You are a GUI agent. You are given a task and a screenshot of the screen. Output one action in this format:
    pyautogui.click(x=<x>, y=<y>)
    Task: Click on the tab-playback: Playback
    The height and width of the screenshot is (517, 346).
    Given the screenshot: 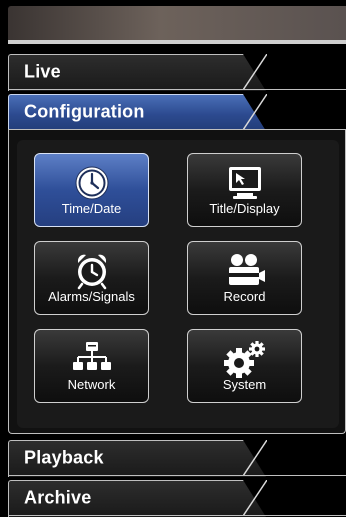 What is the action you would take?
    pyautogui.click(x=177, y=458)
    